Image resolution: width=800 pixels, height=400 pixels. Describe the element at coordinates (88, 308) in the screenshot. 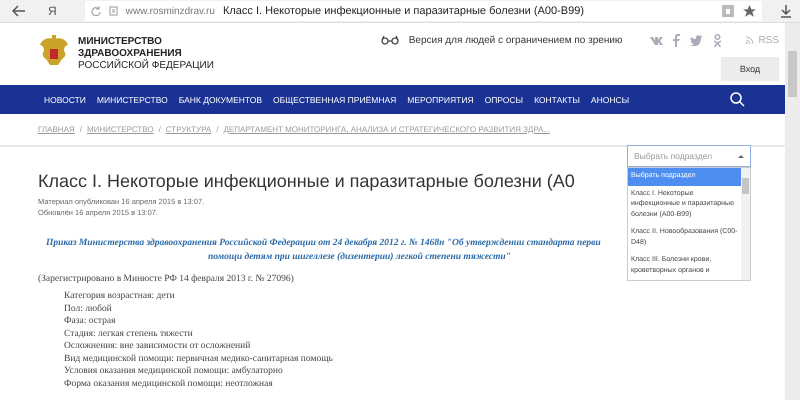

I see `standard-attribute: Пол: любой` at that location.